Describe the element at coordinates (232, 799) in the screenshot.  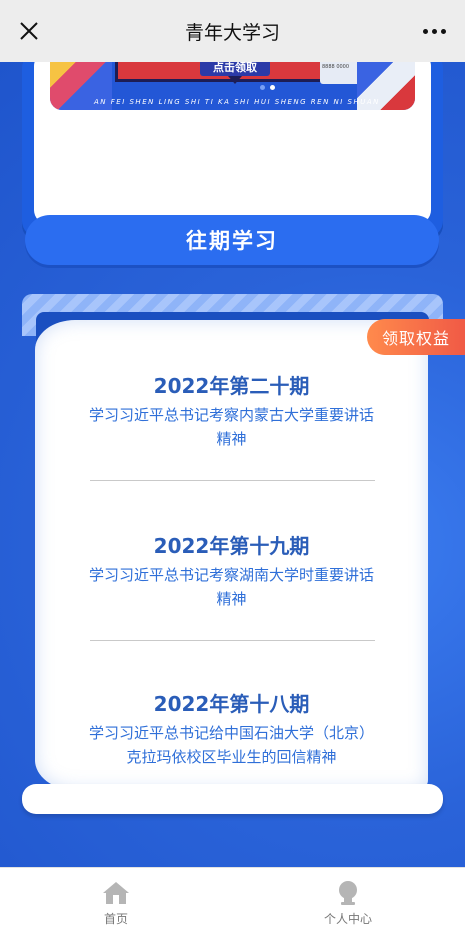
I see `scroll-bottom-roller` at that location.